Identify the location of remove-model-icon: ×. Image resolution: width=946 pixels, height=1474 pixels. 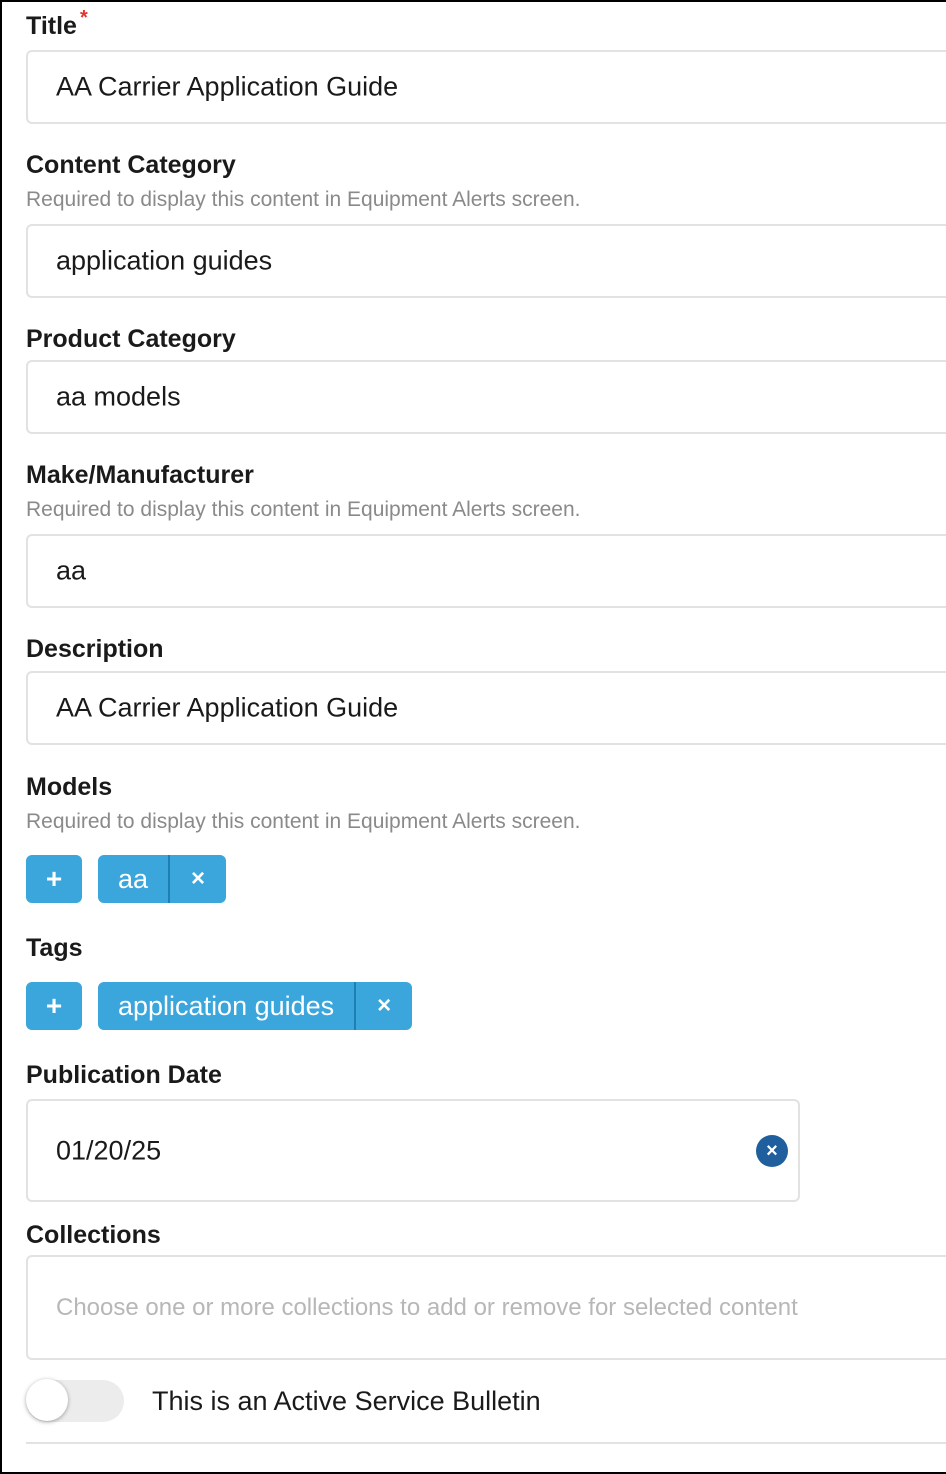
(197, 879).